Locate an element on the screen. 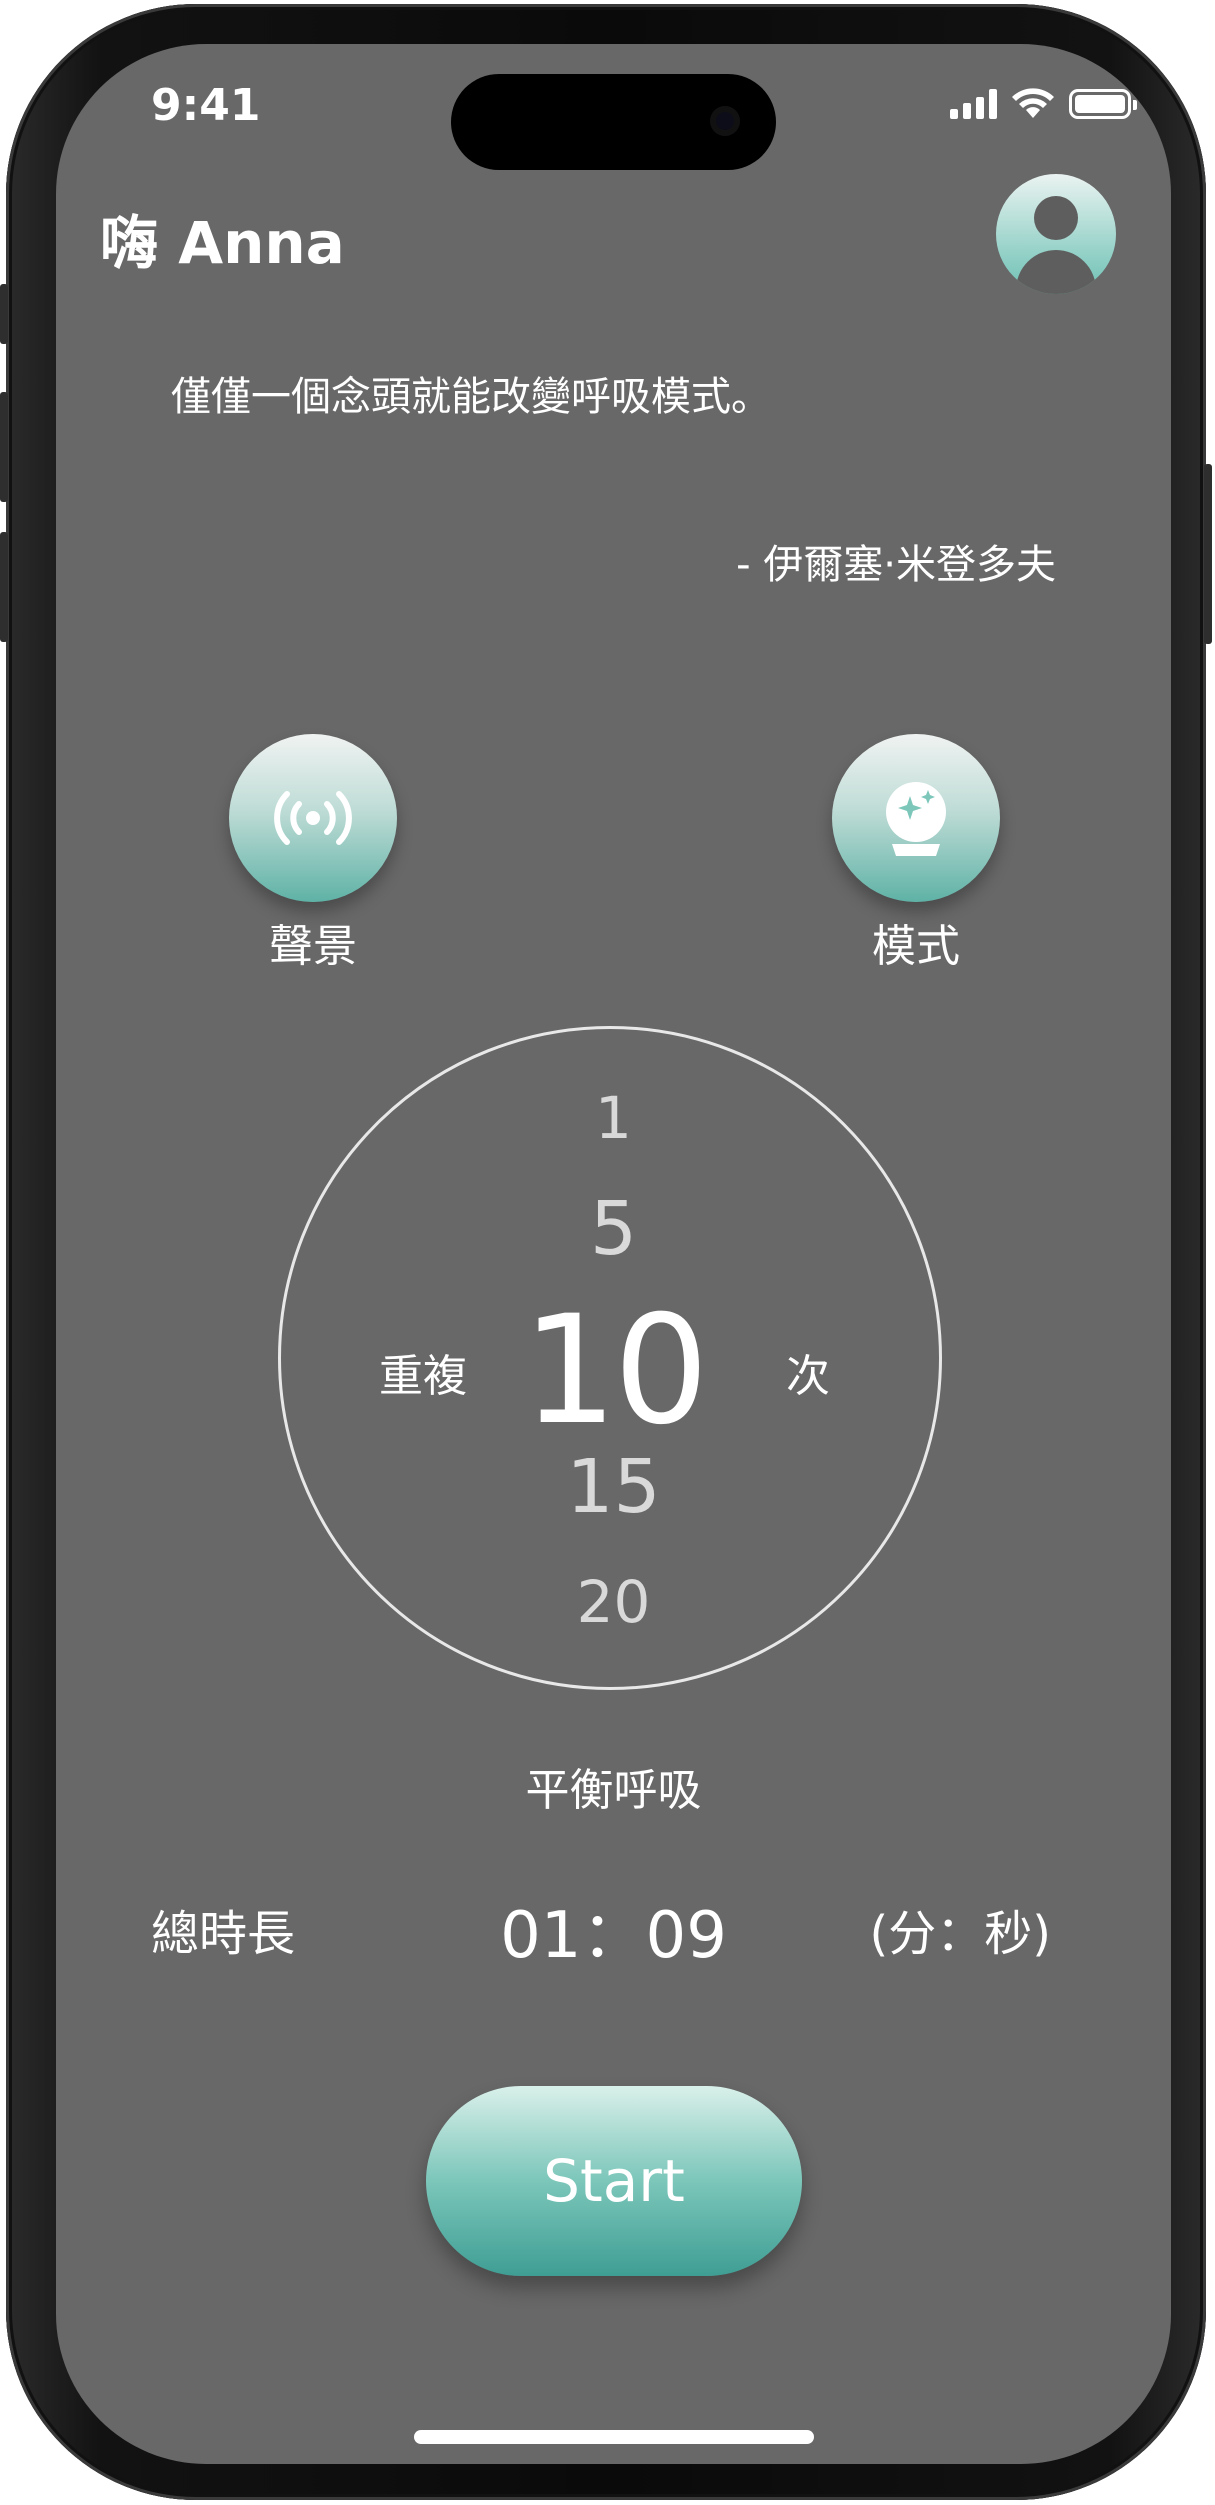  duration-unit-label: (分：秒) is located at coordinates (960, 1934).